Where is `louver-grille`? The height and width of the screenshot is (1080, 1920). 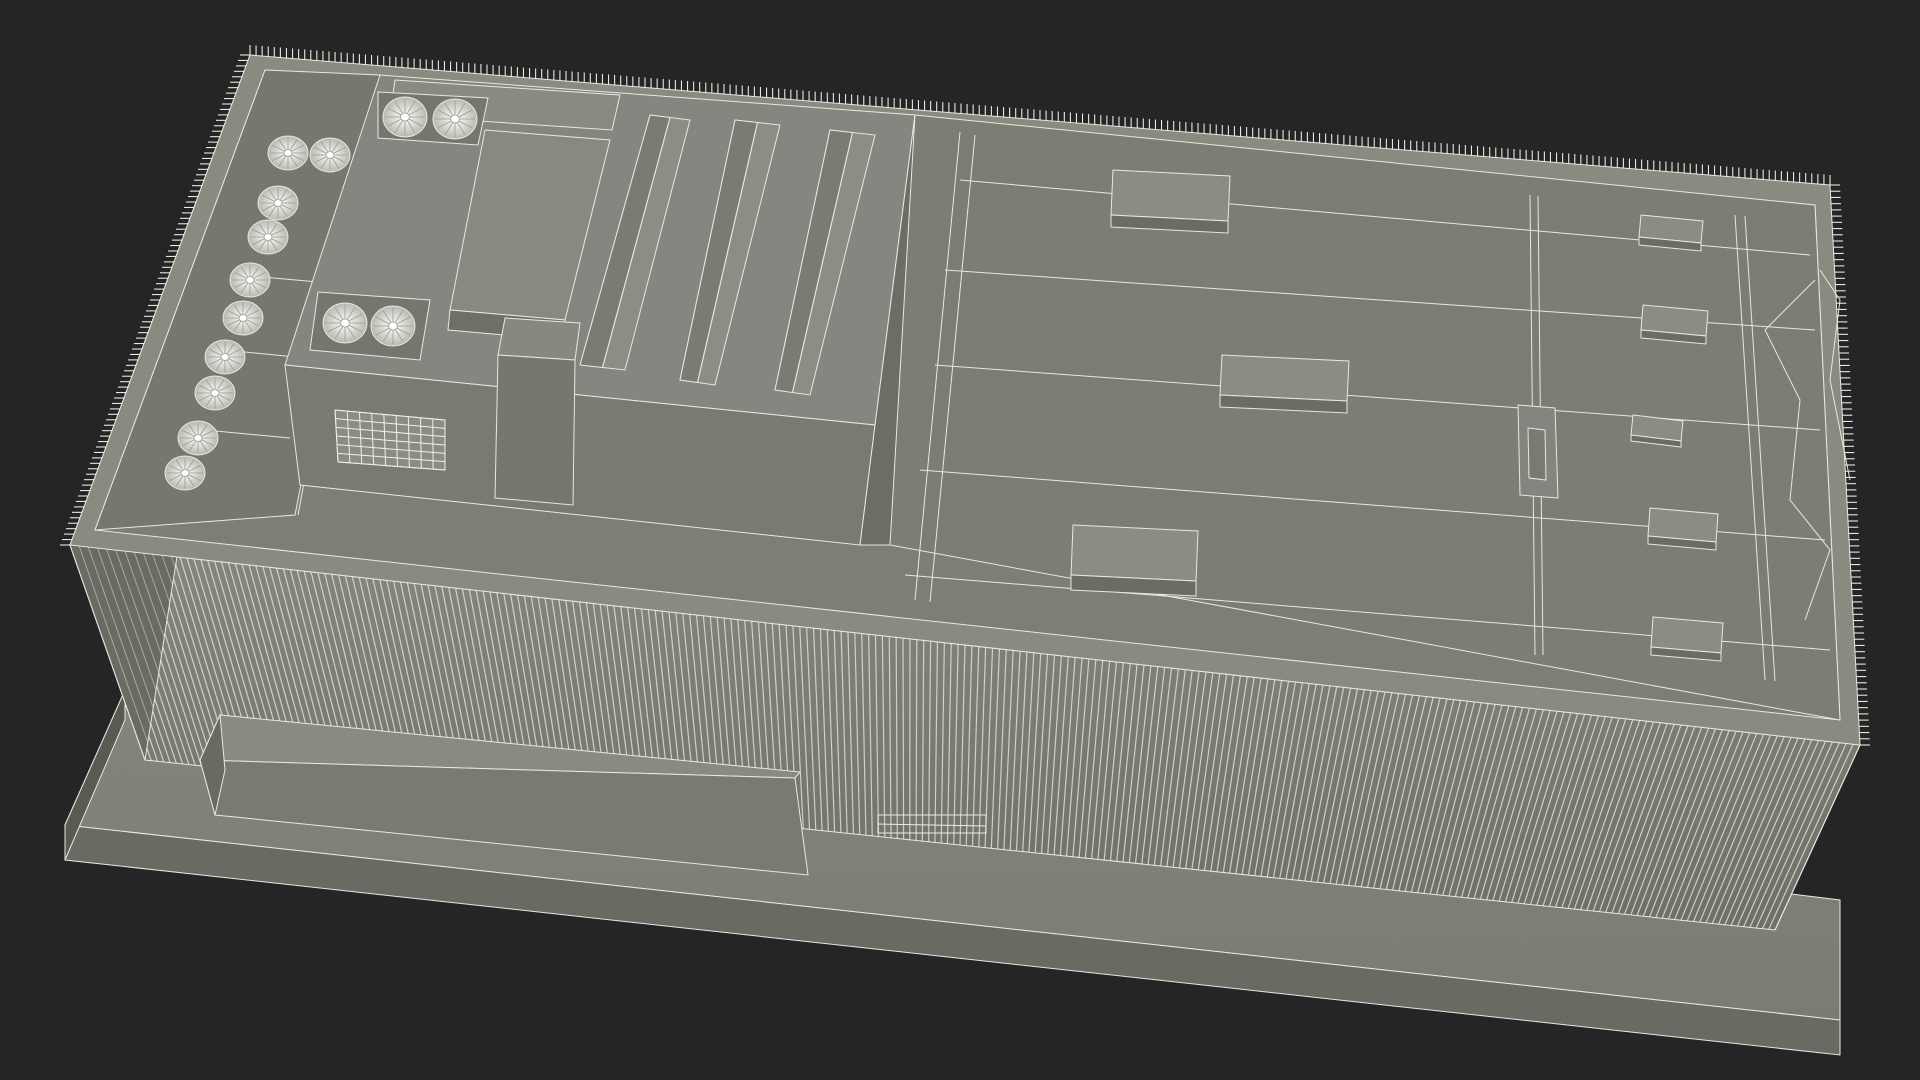
louver-grille is located at coordinates (390, 440).